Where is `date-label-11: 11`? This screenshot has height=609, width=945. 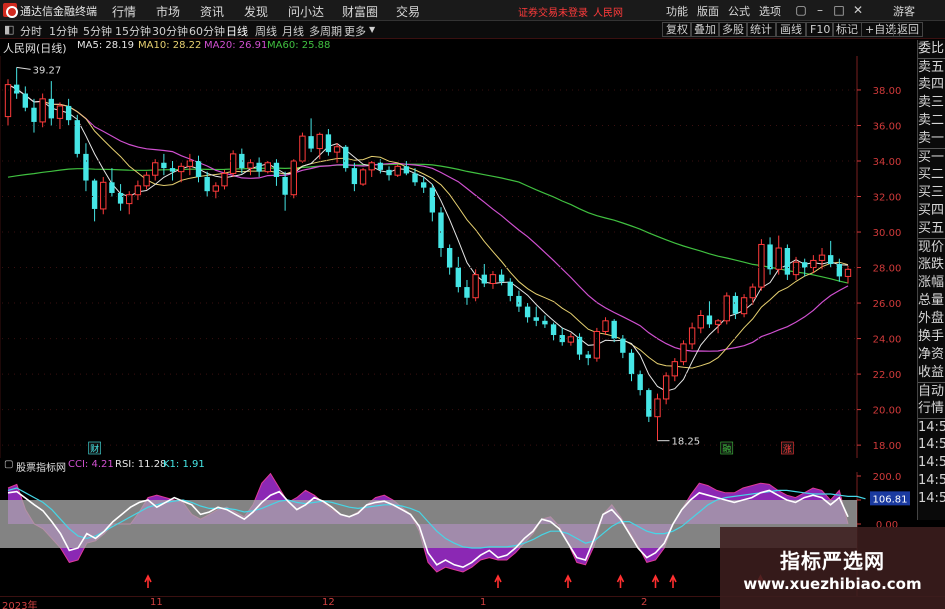 date-label-11: 11 is located at coordinates (156, 602).